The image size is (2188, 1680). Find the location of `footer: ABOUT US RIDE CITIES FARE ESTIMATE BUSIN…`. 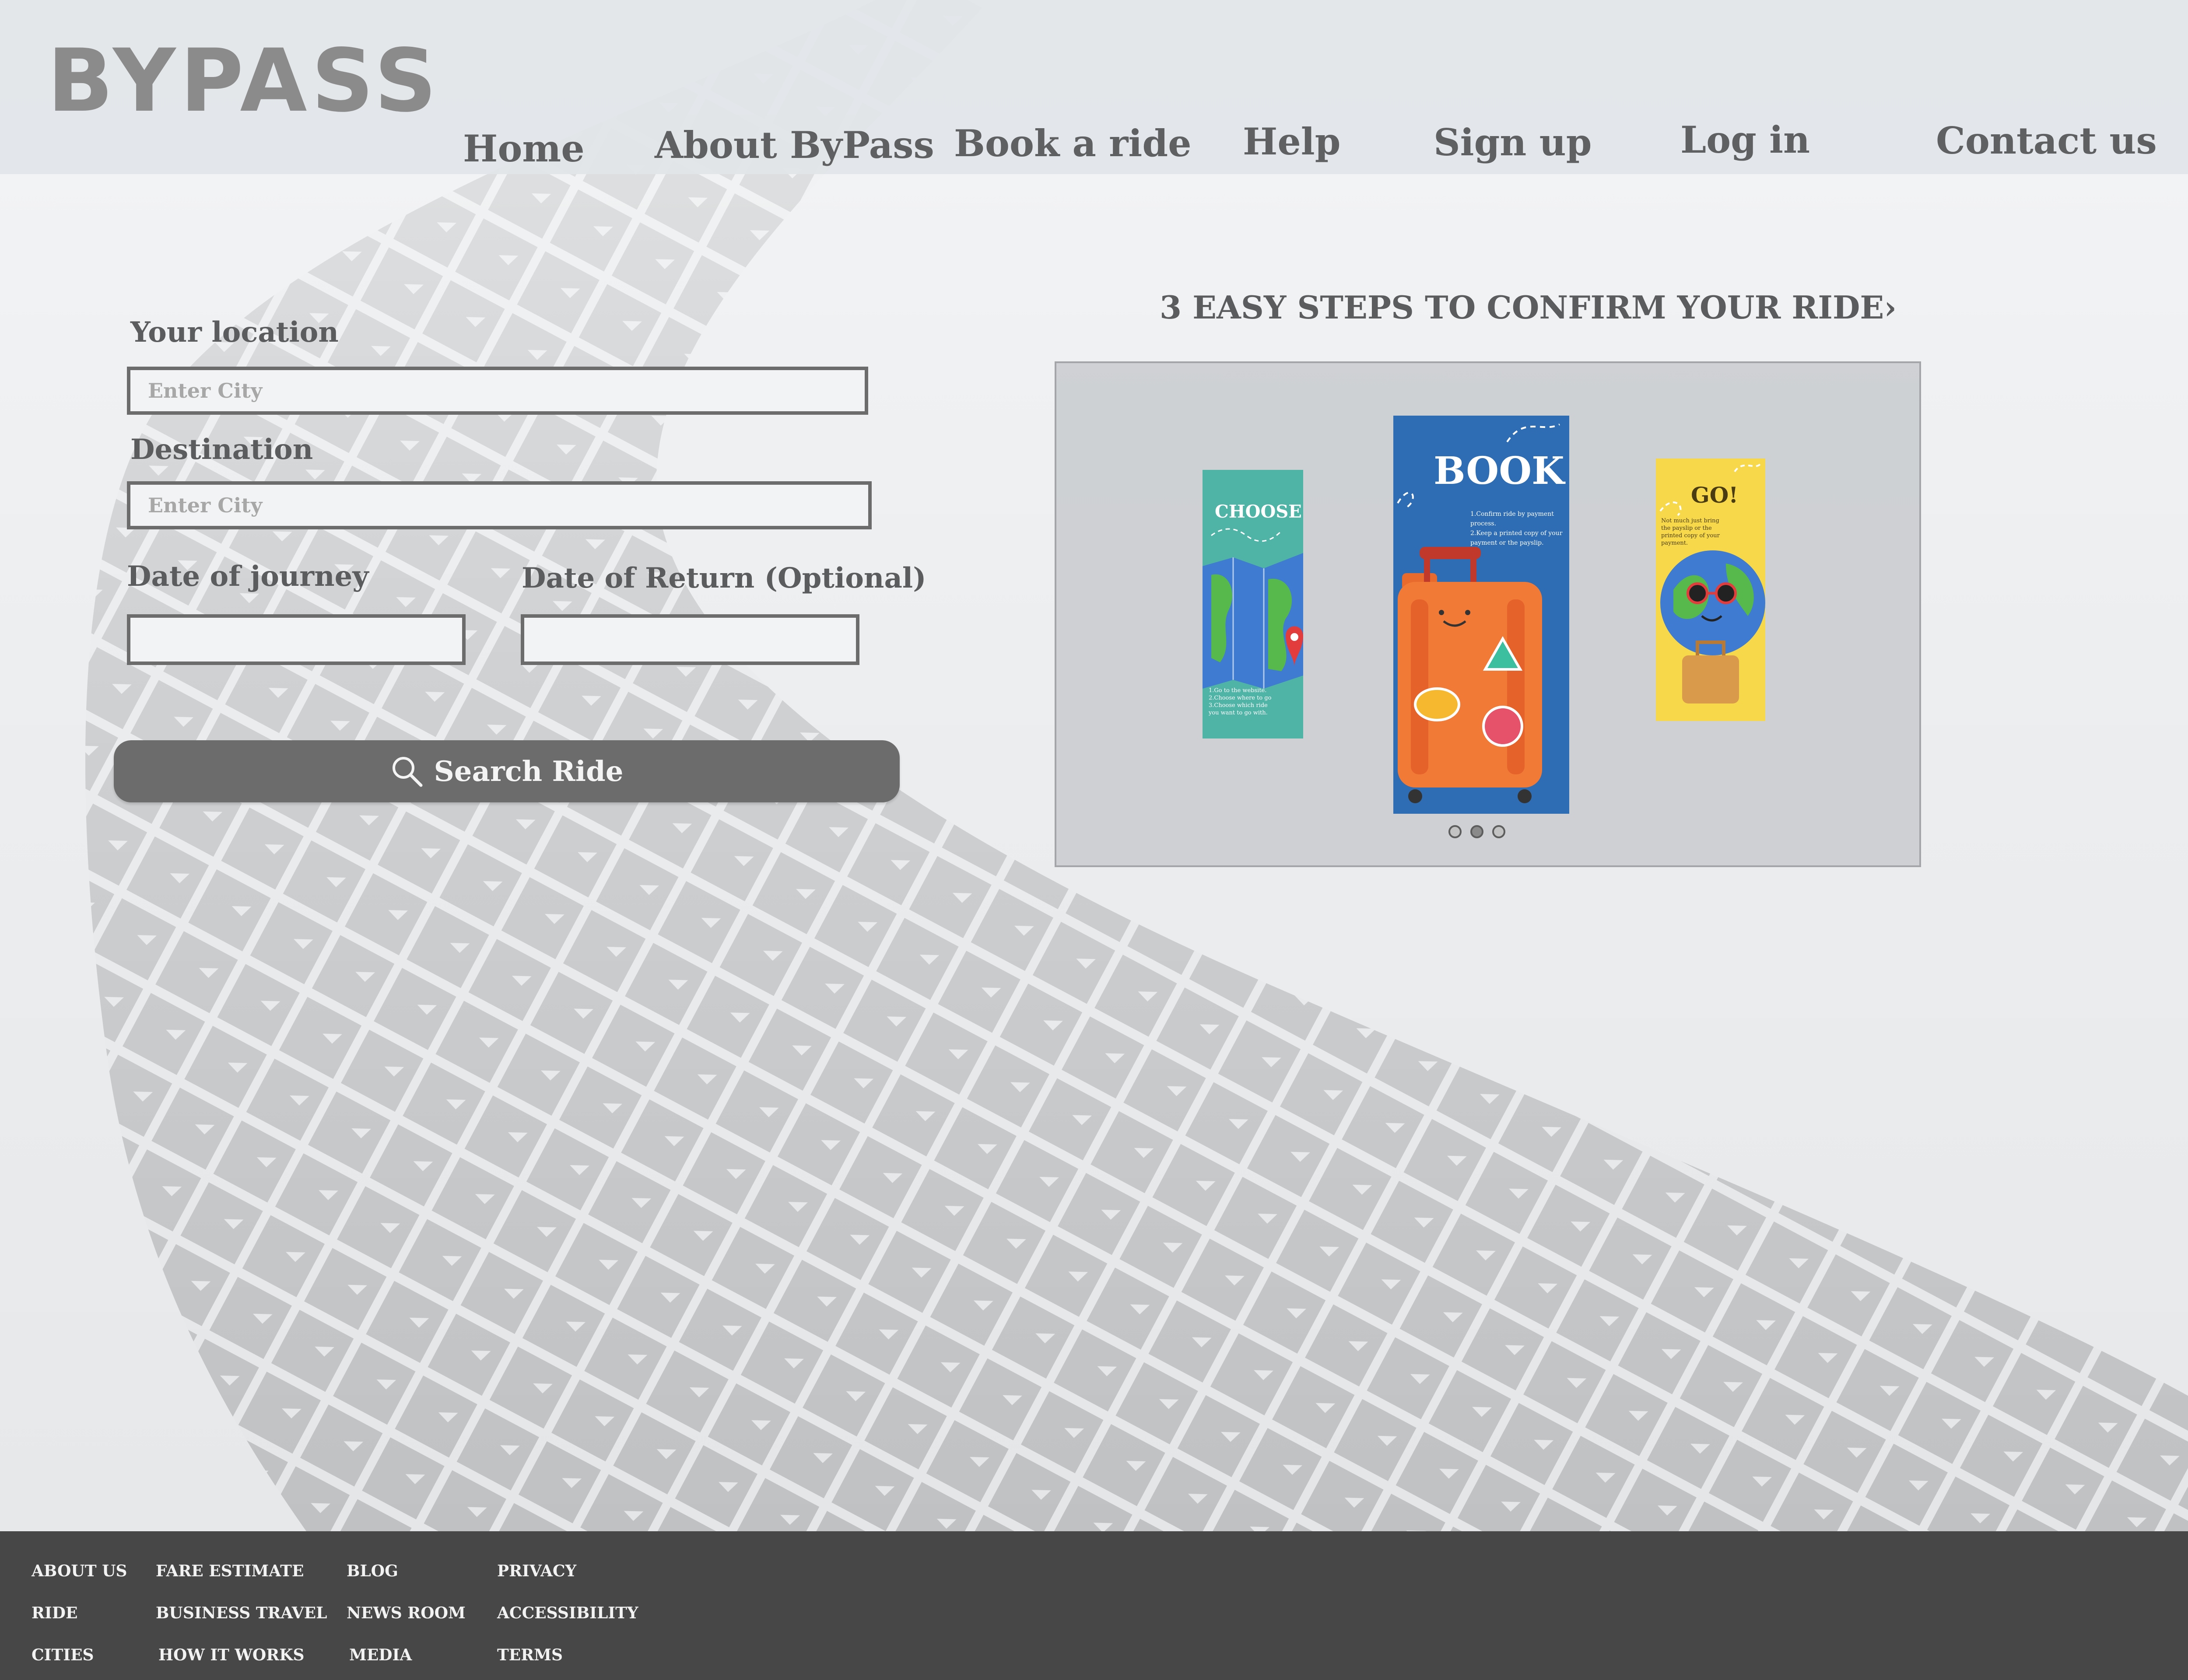

footer: ABOUT US RIDE CITIES FARE ESTIMATE BUSIN… is located at coordinates (1094, 1605).